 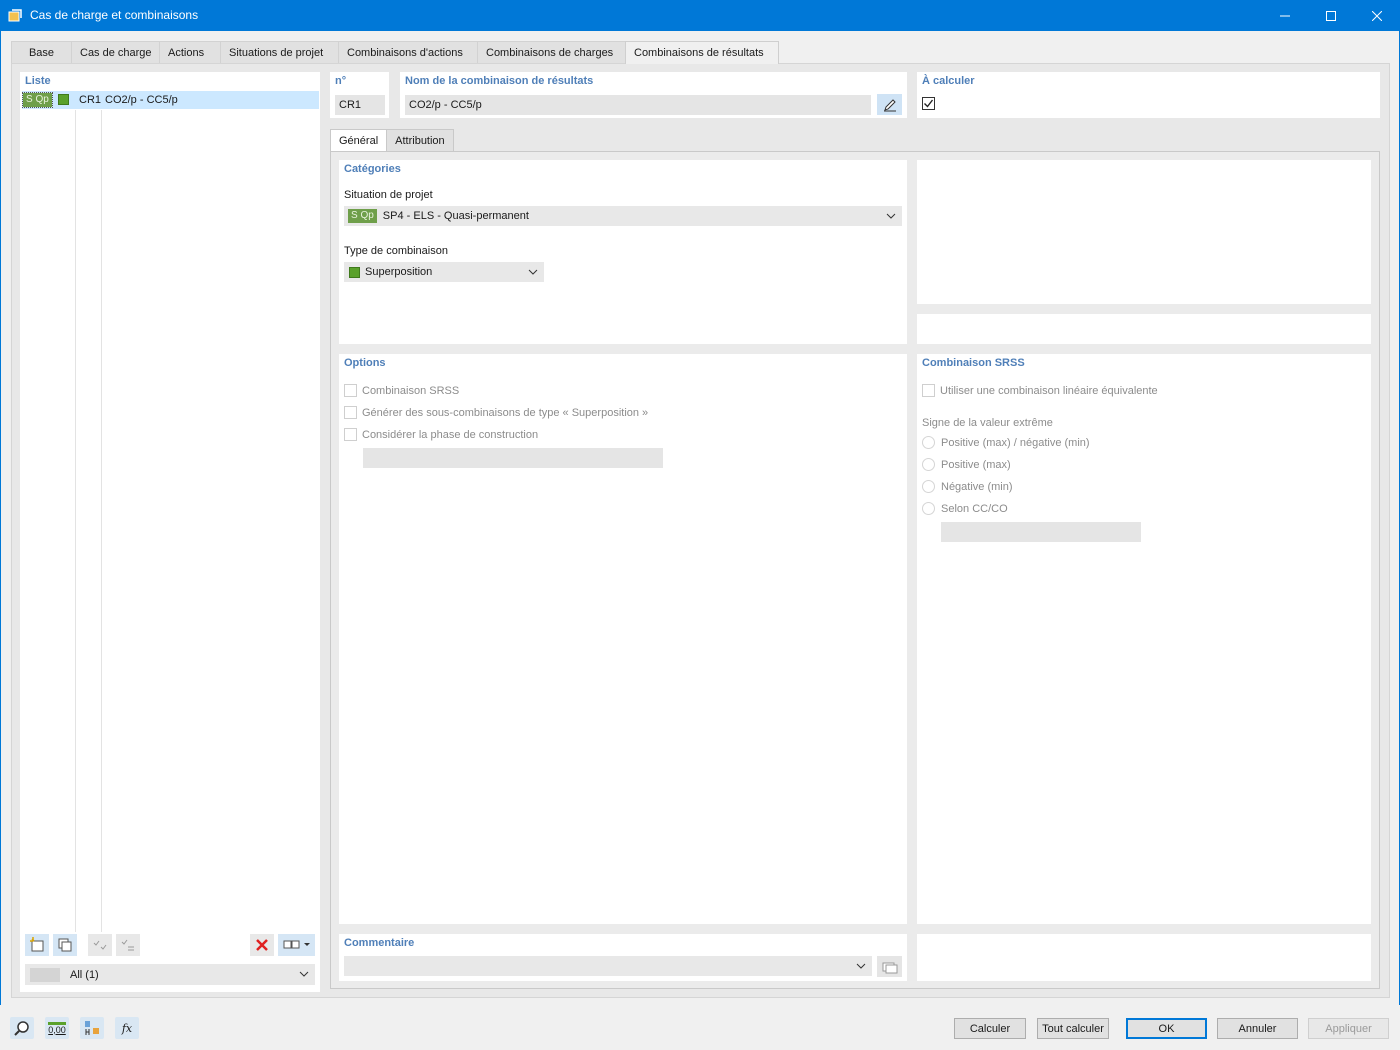 I want to click on uncheck-all-button, so click(x=128, y=945).